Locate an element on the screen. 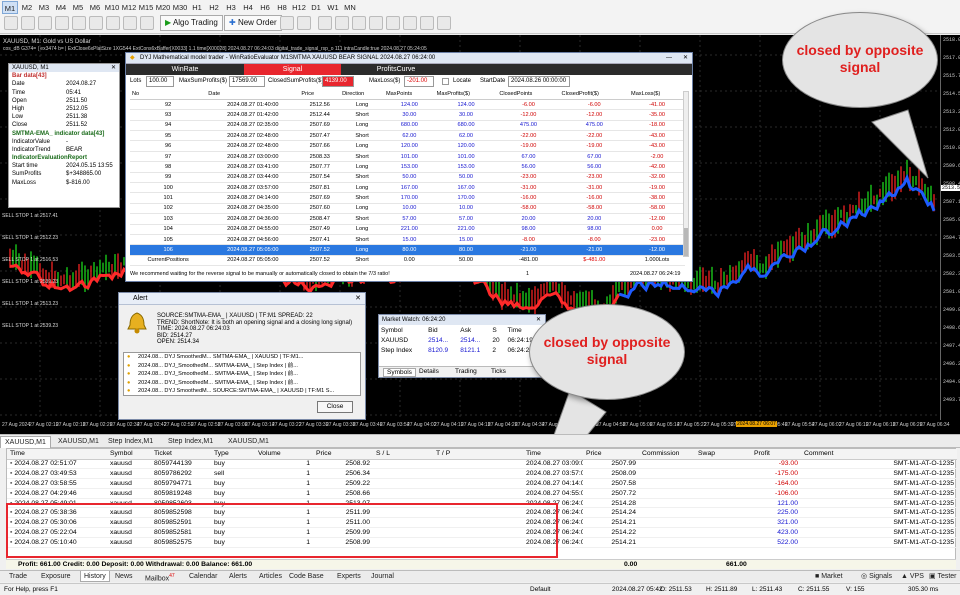 Image resolution: width=960 pixels, height=595 pixels. startdate-field: 2024.08.26 00:00:00 is located at coordinates (539, 81).